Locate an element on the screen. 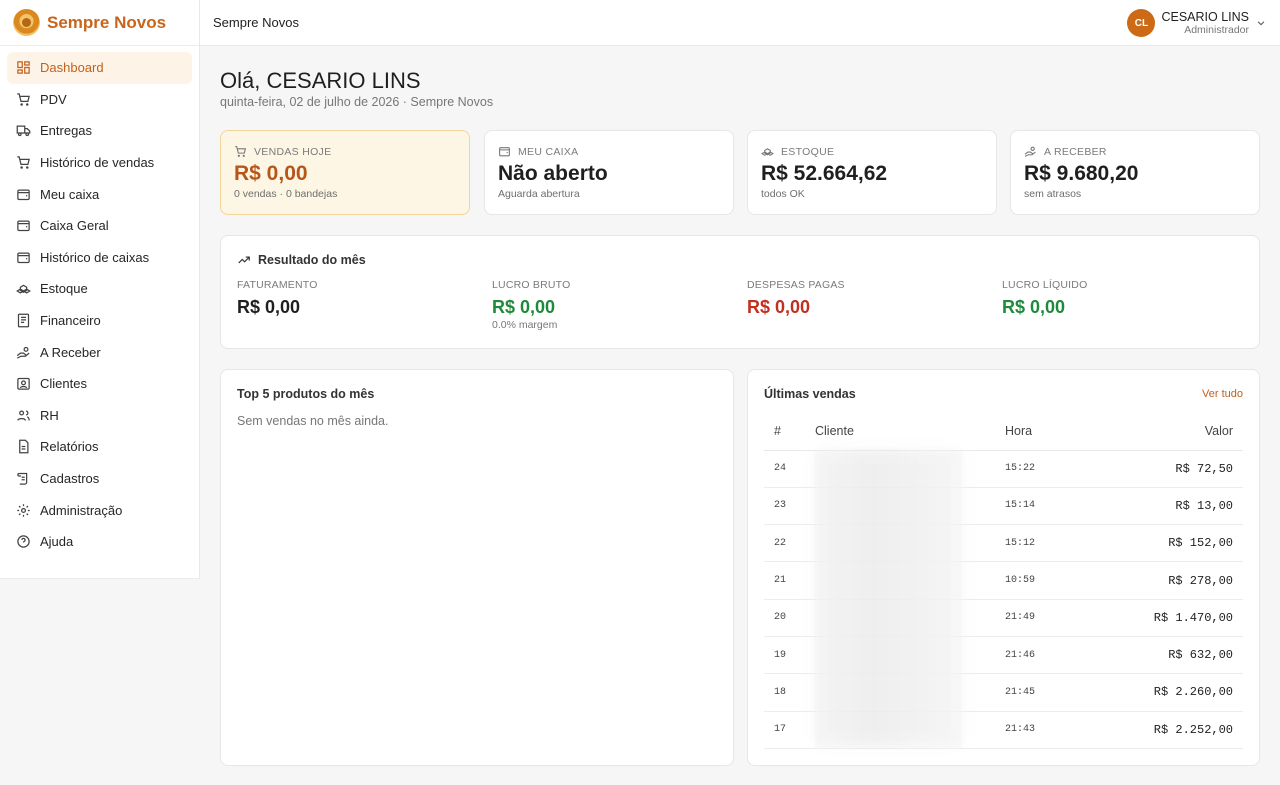  sale-value: R$ 278,00 is located at coordinates (1152, 580).